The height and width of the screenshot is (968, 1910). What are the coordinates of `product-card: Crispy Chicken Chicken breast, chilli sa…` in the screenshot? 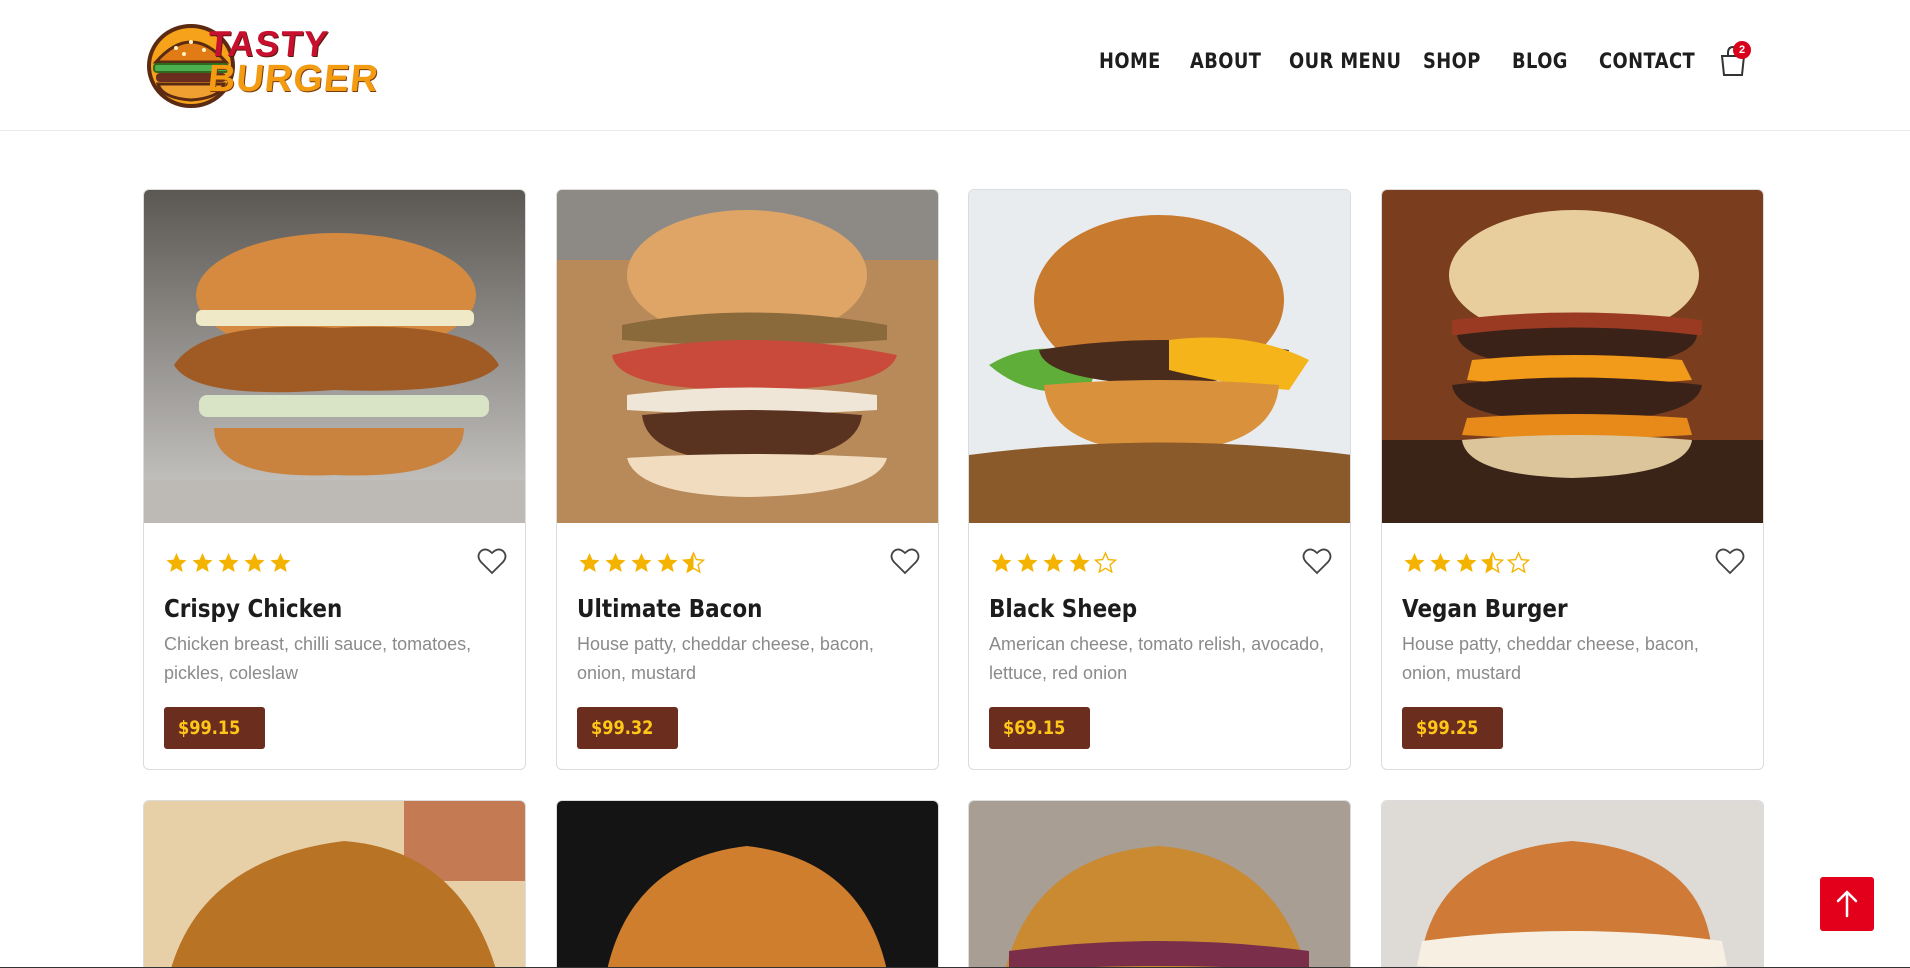 It's located at (334, 479).